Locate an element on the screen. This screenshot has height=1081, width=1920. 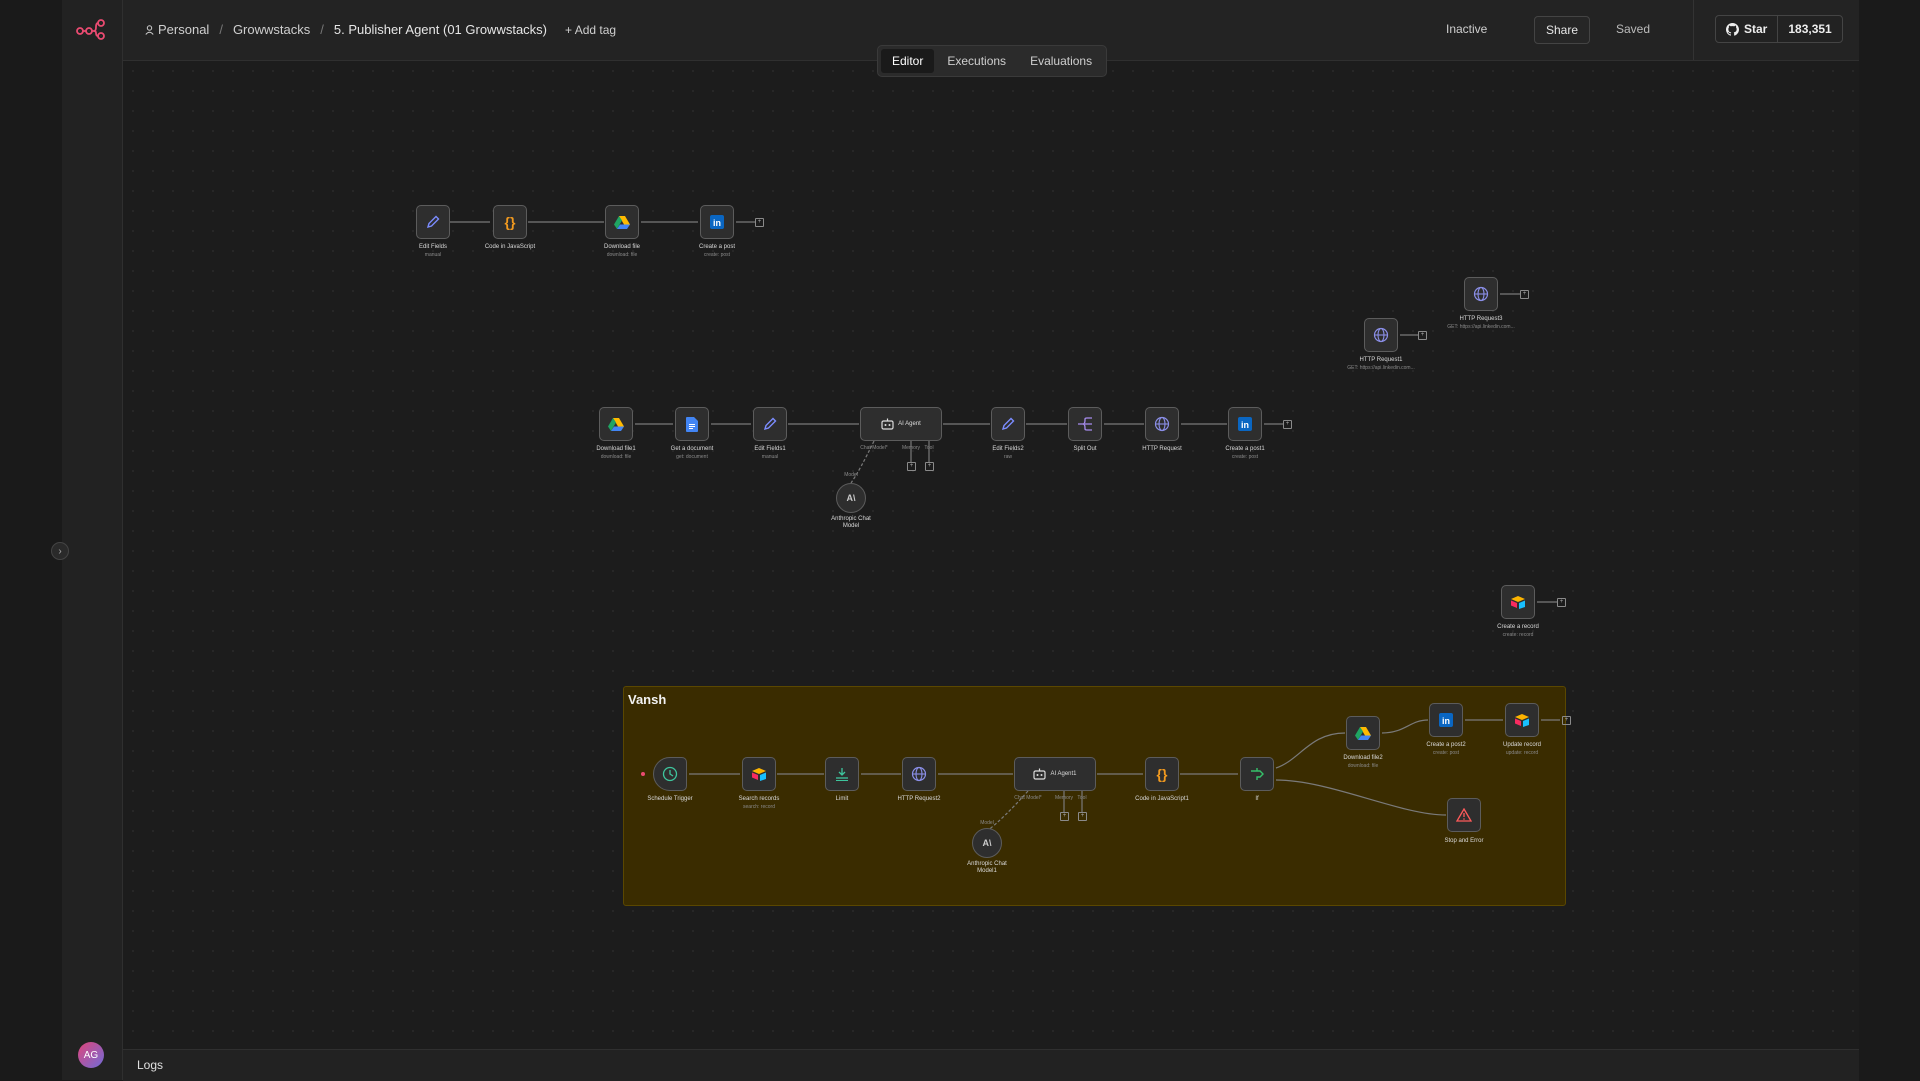
trigger-bolt-icon is located at coordinates (643, 774).